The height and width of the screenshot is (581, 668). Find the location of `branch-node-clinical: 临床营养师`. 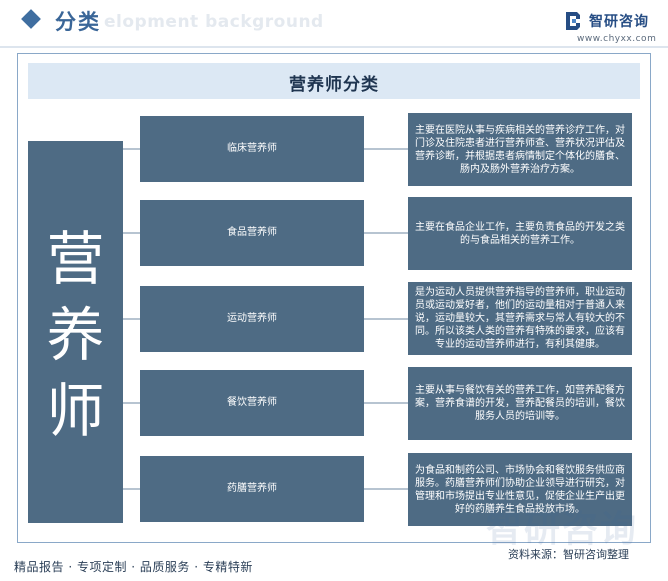

branch-node-clinical: 临床营养师 is located at coordinates (252, 149).